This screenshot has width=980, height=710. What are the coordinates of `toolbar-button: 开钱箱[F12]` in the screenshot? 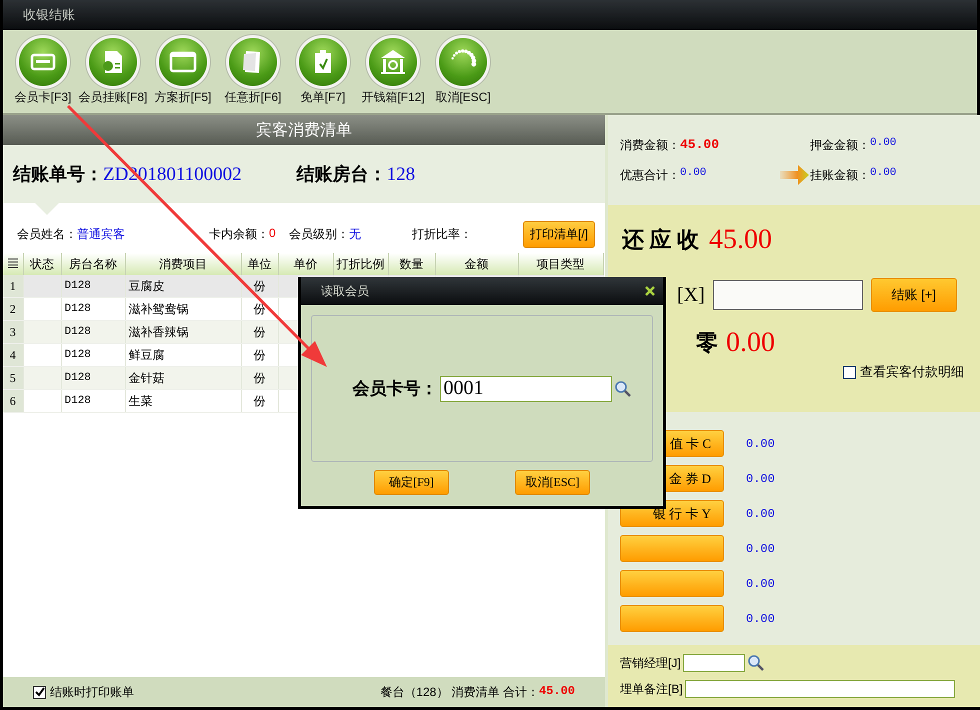 It's located at (393, 75).